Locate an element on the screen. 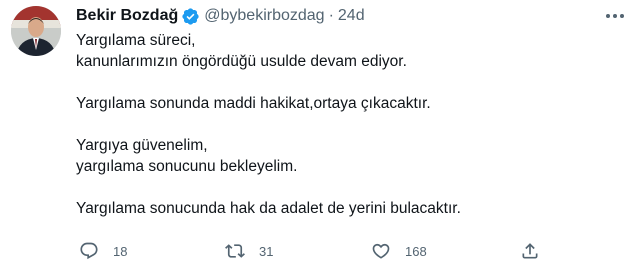 Image resolution: width=640 pixels, height=269 pixels. retweet-count: 31 is located at coordinates (266, 251).